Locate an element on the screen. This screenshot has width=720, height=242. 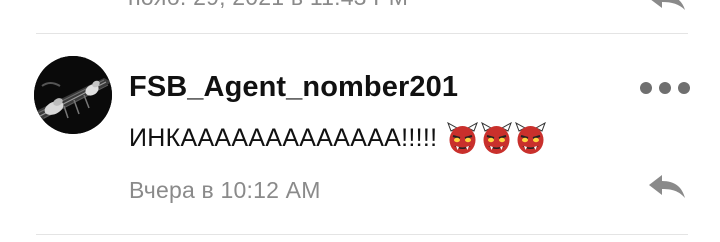
comment-timestamp: Вчера в 10:12 AM is located at coordinates (225, 190).